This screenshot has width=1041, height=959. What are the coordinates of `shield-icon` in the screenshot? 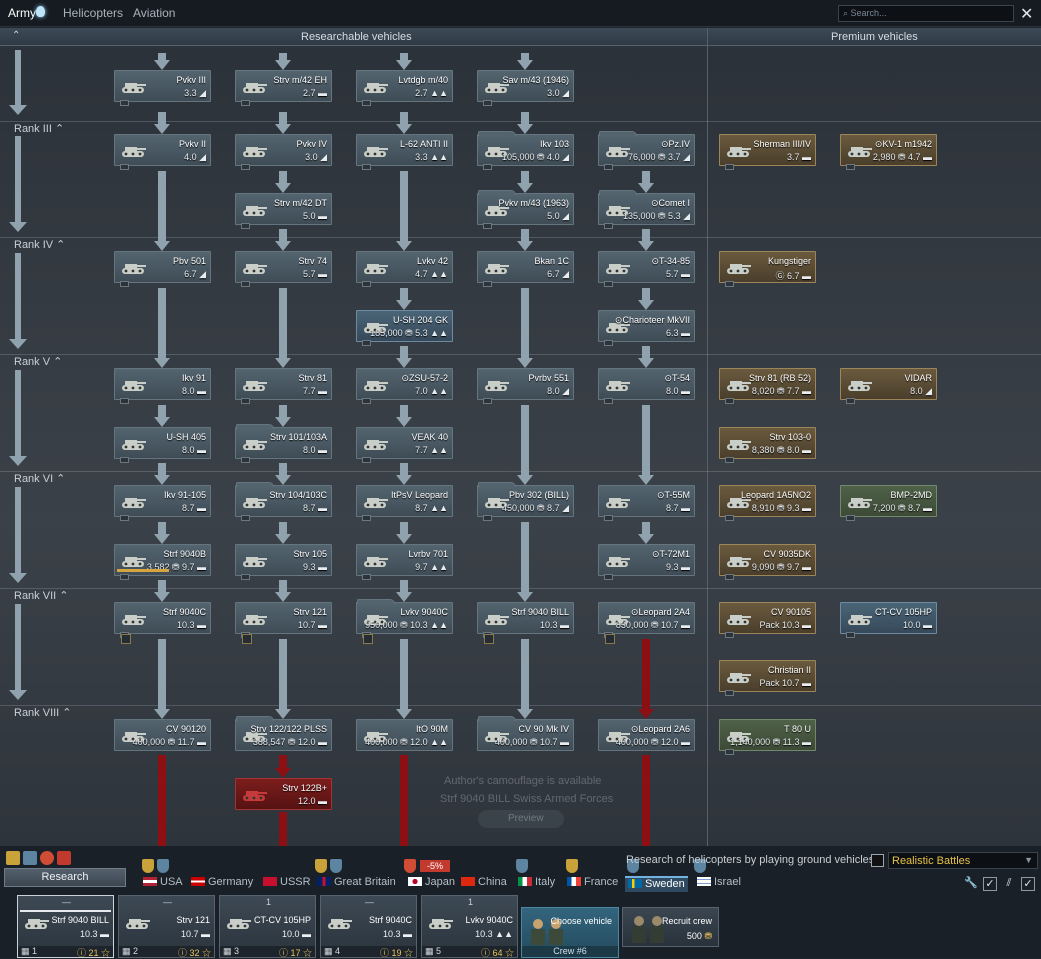 It's located at (30, 858).